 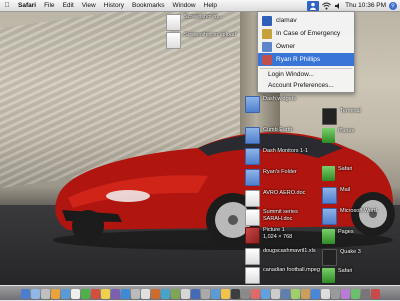 I want to click on desktop-app-word: Microsoft Word, so click(x=349, y=216).